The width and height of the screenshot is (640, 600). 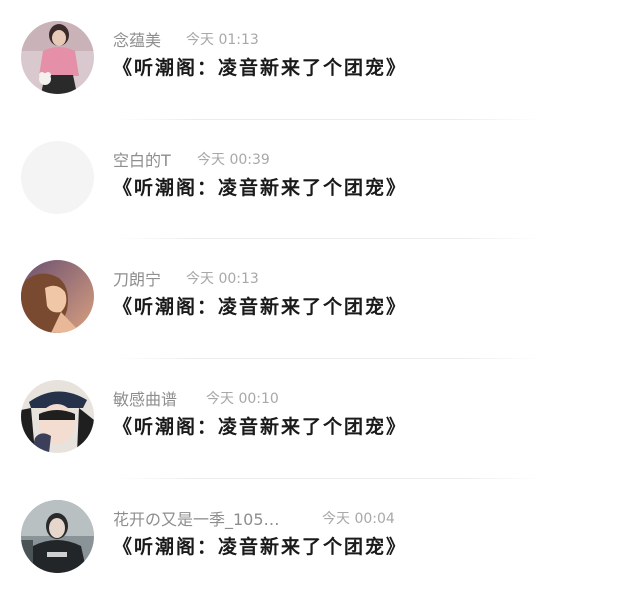 I want to click on avatar-girl-profile-sunset-icon, so click(x=57, y=296).